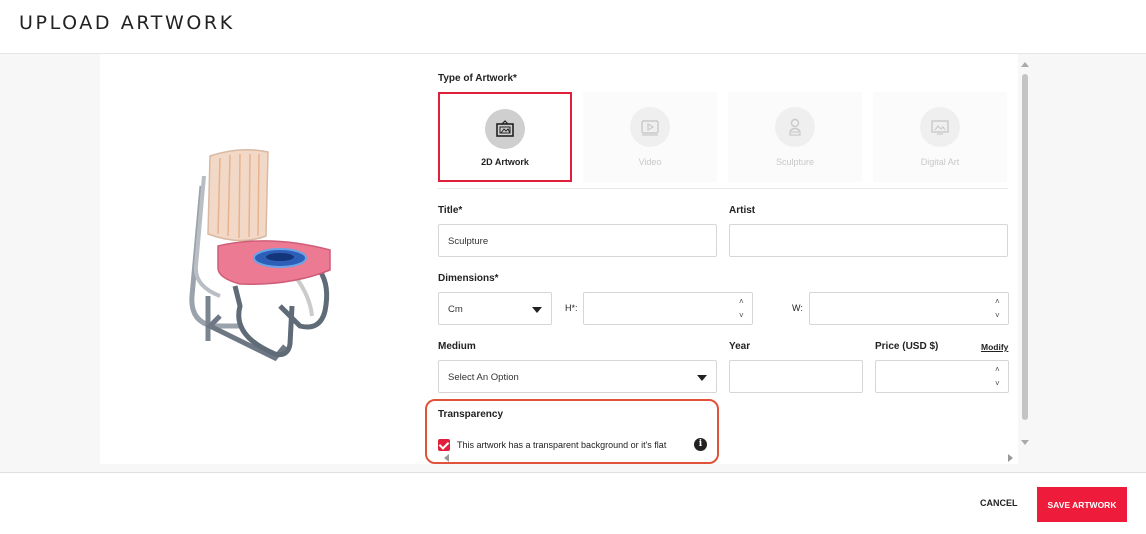 This screenshot has height=534, width=1146. Describe the element at coordinates (999, 309) in the screenshot. I see `width-stepper: ˄ ˅` at that location.